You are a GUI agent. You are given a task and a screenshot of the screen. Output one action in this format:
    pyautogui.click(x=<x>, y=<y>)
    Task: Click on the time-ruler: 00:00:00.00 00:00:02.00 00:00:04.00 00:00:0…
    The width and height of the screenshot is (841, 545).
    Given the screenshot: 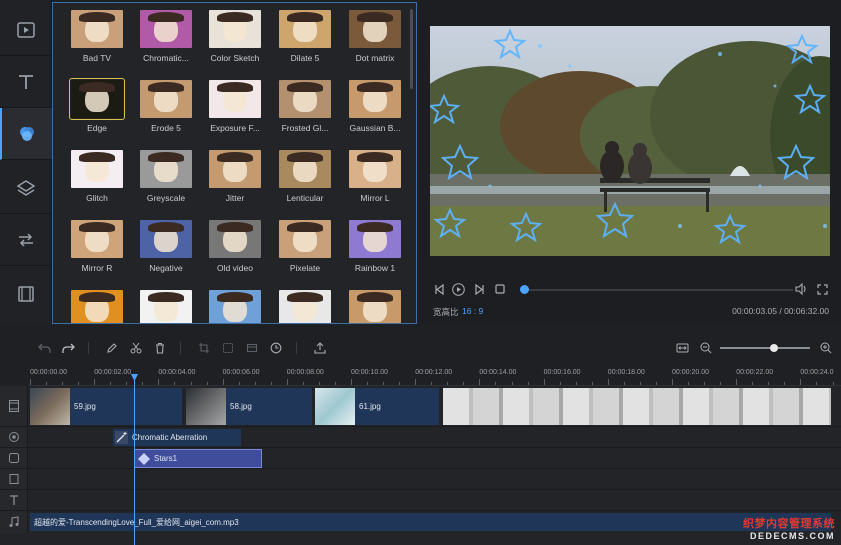 What is the action you would take?
    pyautogui.click(x=434, y=376)
    